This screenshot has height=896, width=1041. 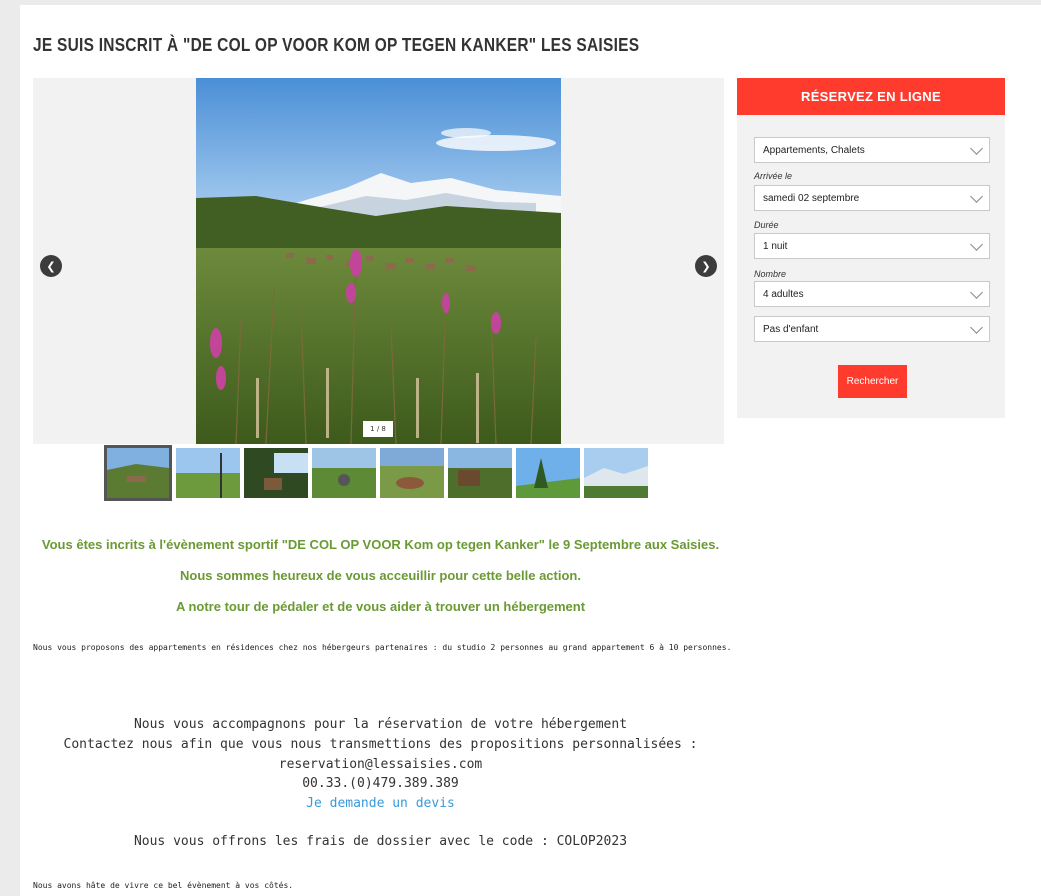 What do you see at coordinates (706, 266) in the screenshot?
I see `chevron-right-icon: ❯` at bounding box center [706, 266].